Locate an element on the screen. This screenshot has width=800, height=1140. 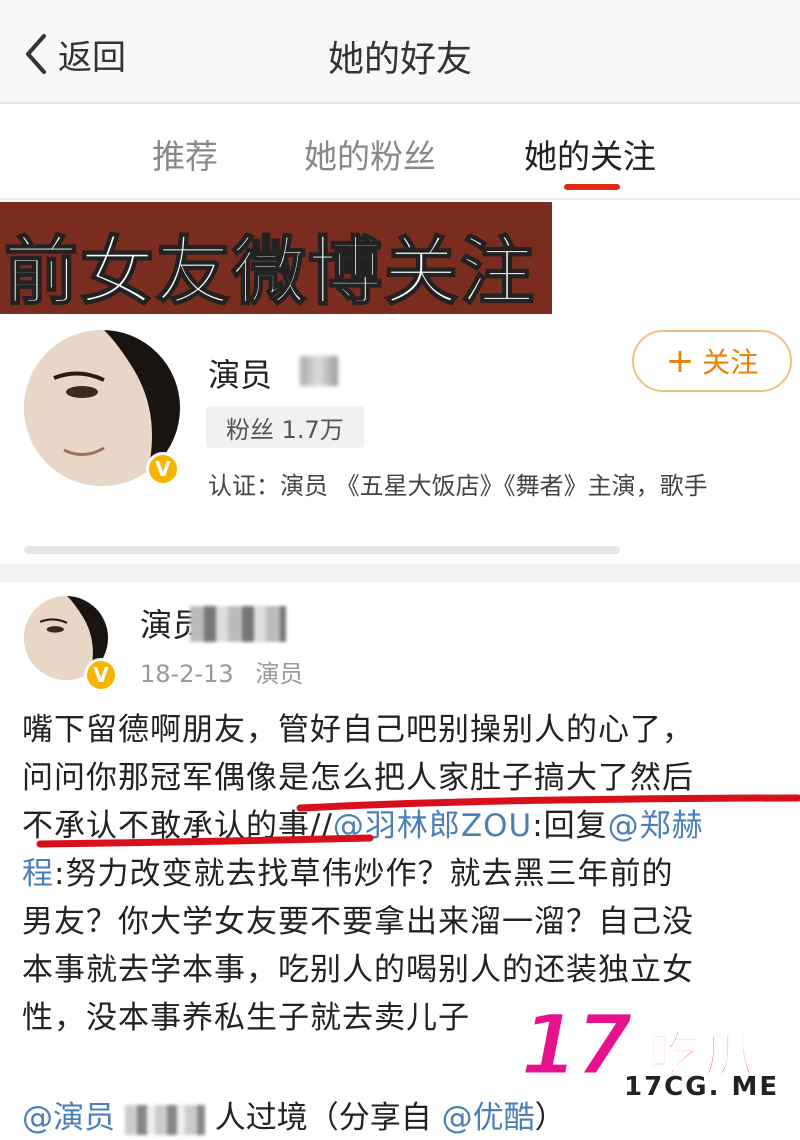
watermark-url: 17CG. ME is located at coordinates (702, 1087).